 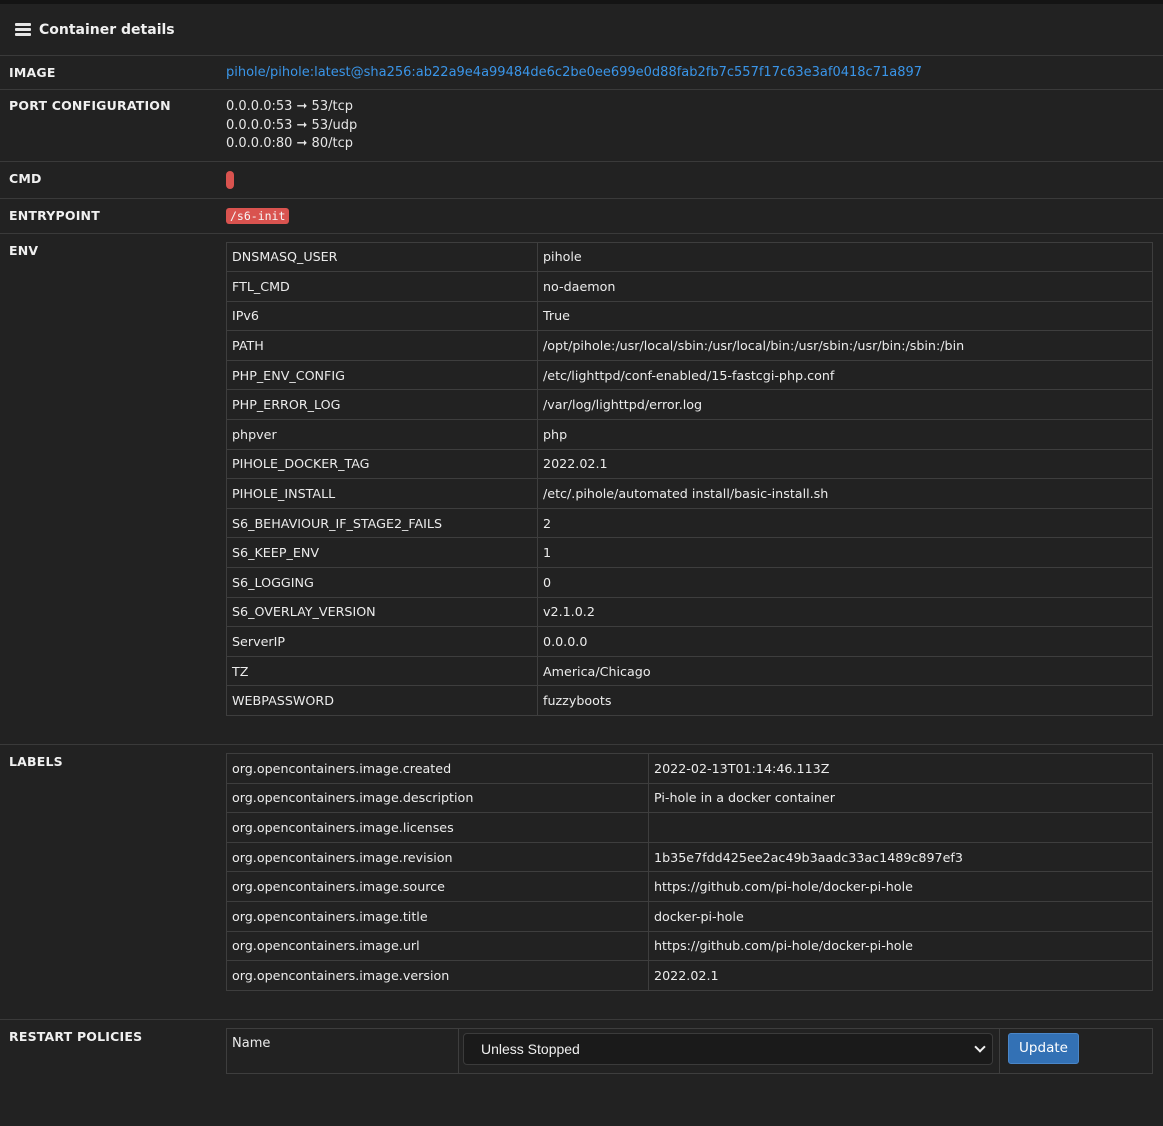 What do you see at coordinates (382, 671) in the screenshot?
I see `env-key: TZ` at bounding box center [382, 671].